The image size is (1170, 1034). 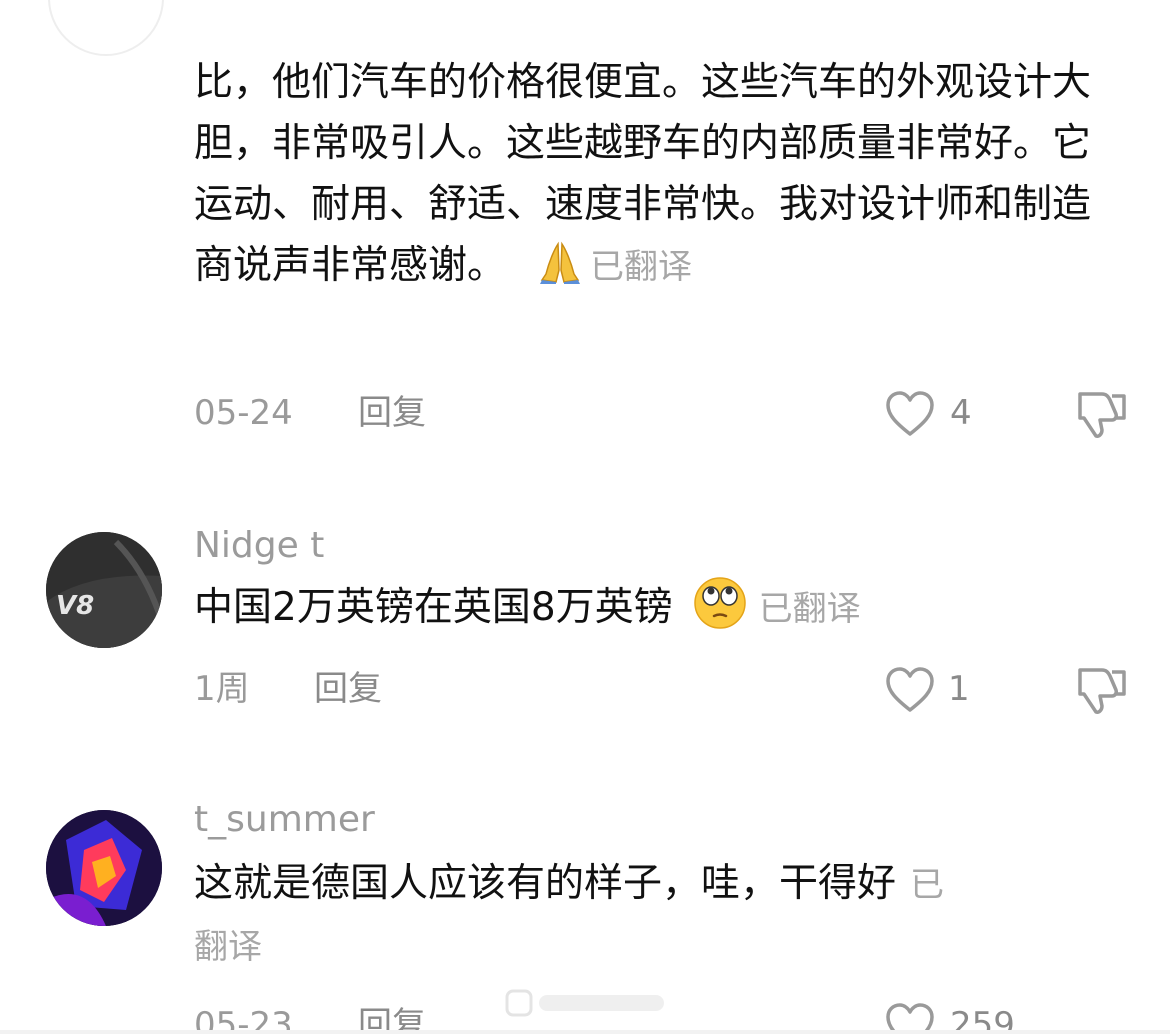 I want to click on avatar-image: V8, so click(x=104, y=590).